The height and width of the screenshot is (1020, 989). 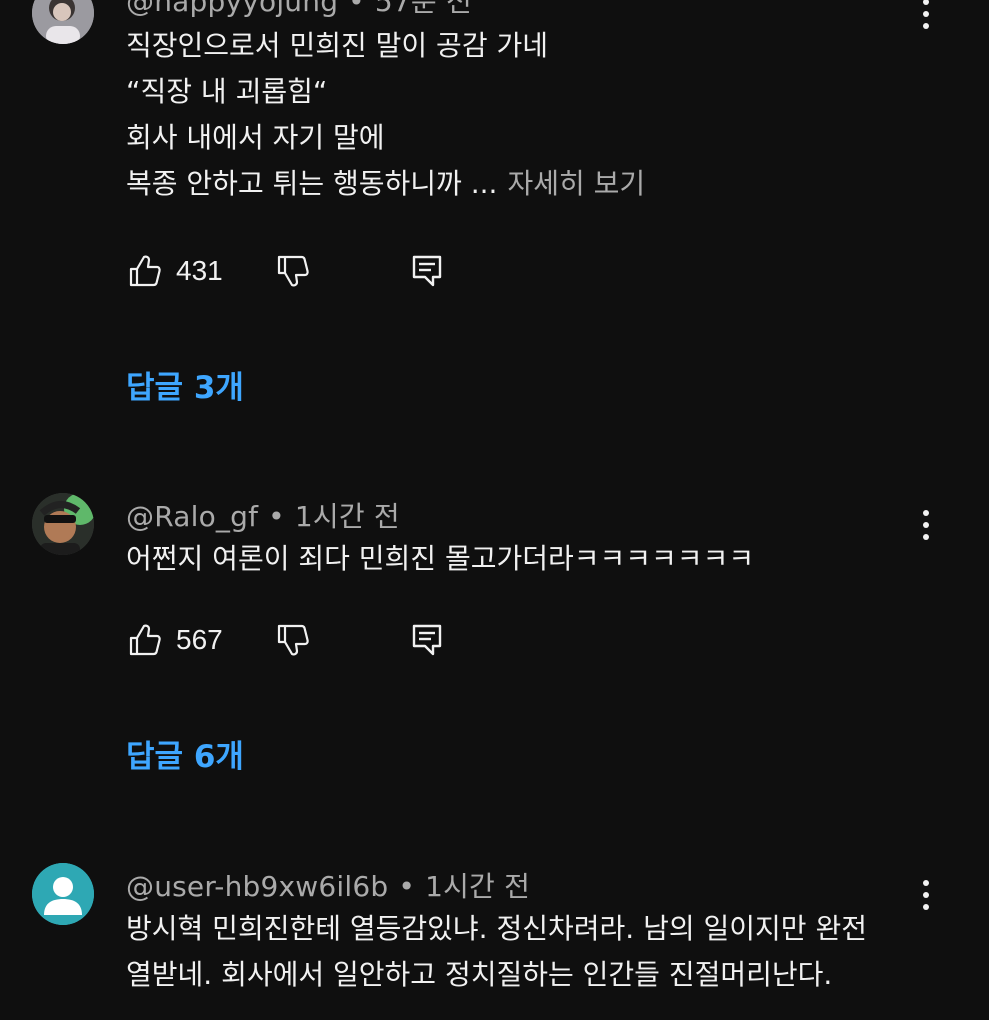 What do you see at coordinates (199, 639) in the screenshot?
I see `like-count: 567` at bounding box center [199, 639].